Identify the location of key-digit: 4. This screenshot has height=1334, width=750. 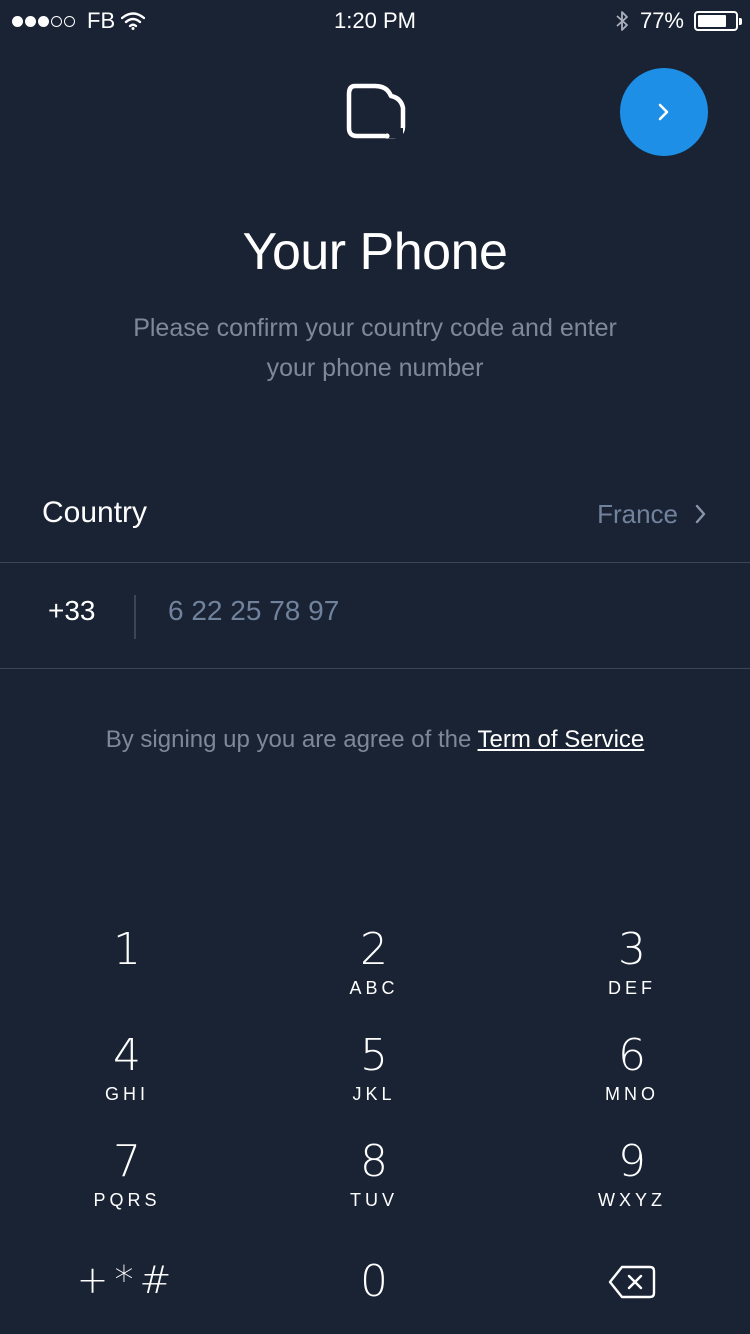
(127, 1055).